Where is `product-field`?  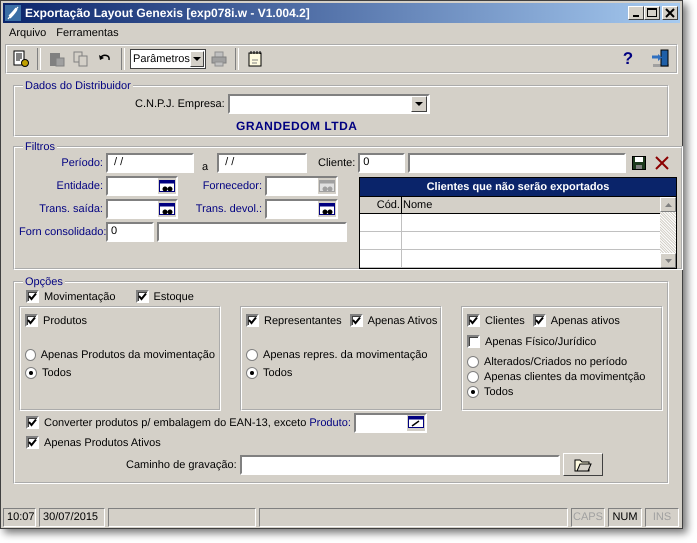
product-field is located at coordinates (390, 422).